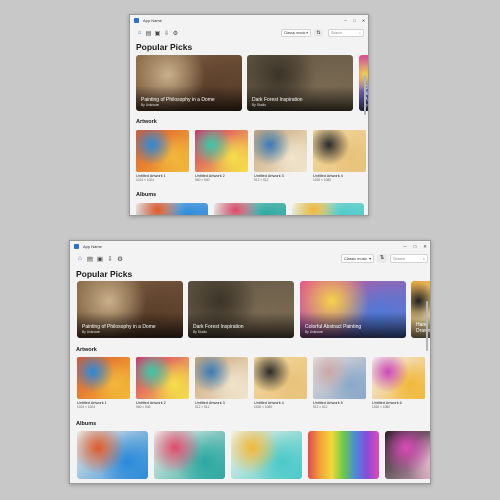 This screenshot has width=500, height=500. I want to click on popular-pick-caption: Colorful Abstract PaintingBy Unknown, so click(333, 329).